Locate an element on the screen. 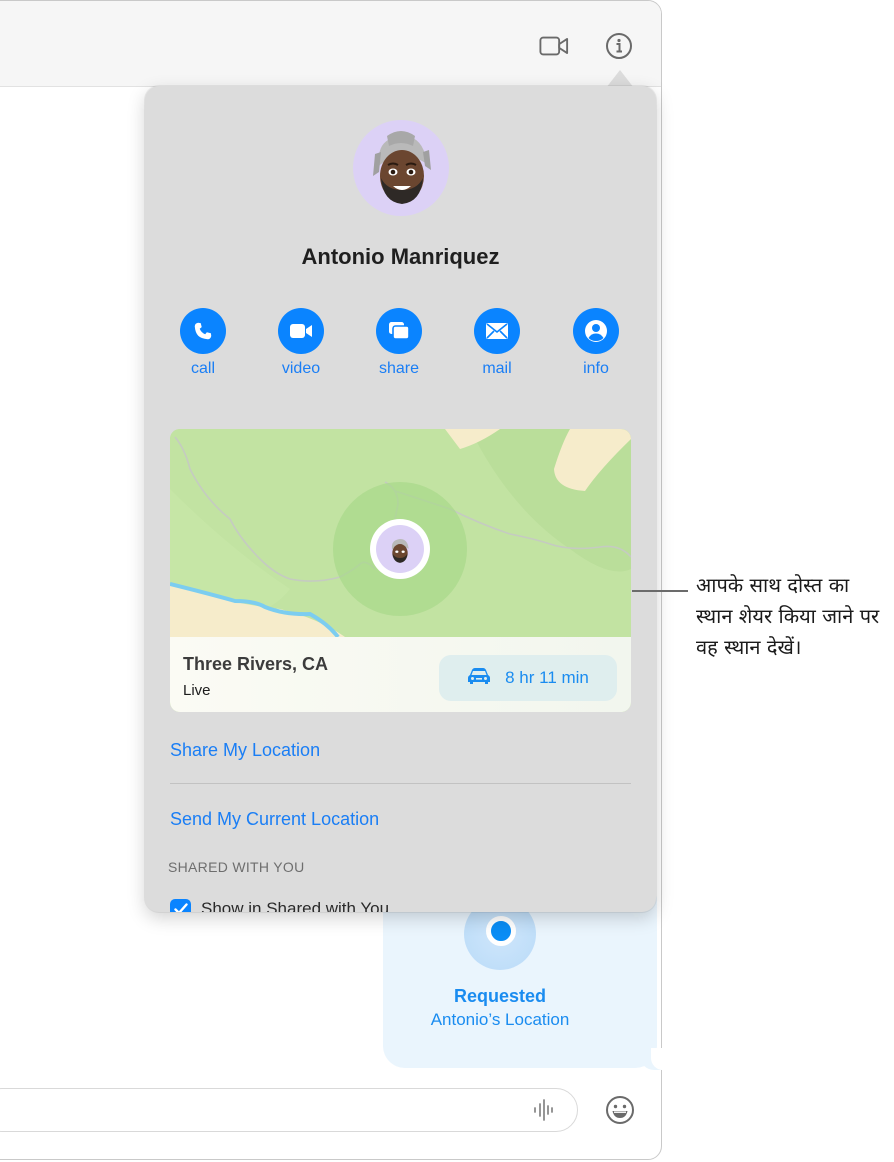 The width and height of the screenshot is (894, 1162). share-label: share is located at coordinates (399, 368).